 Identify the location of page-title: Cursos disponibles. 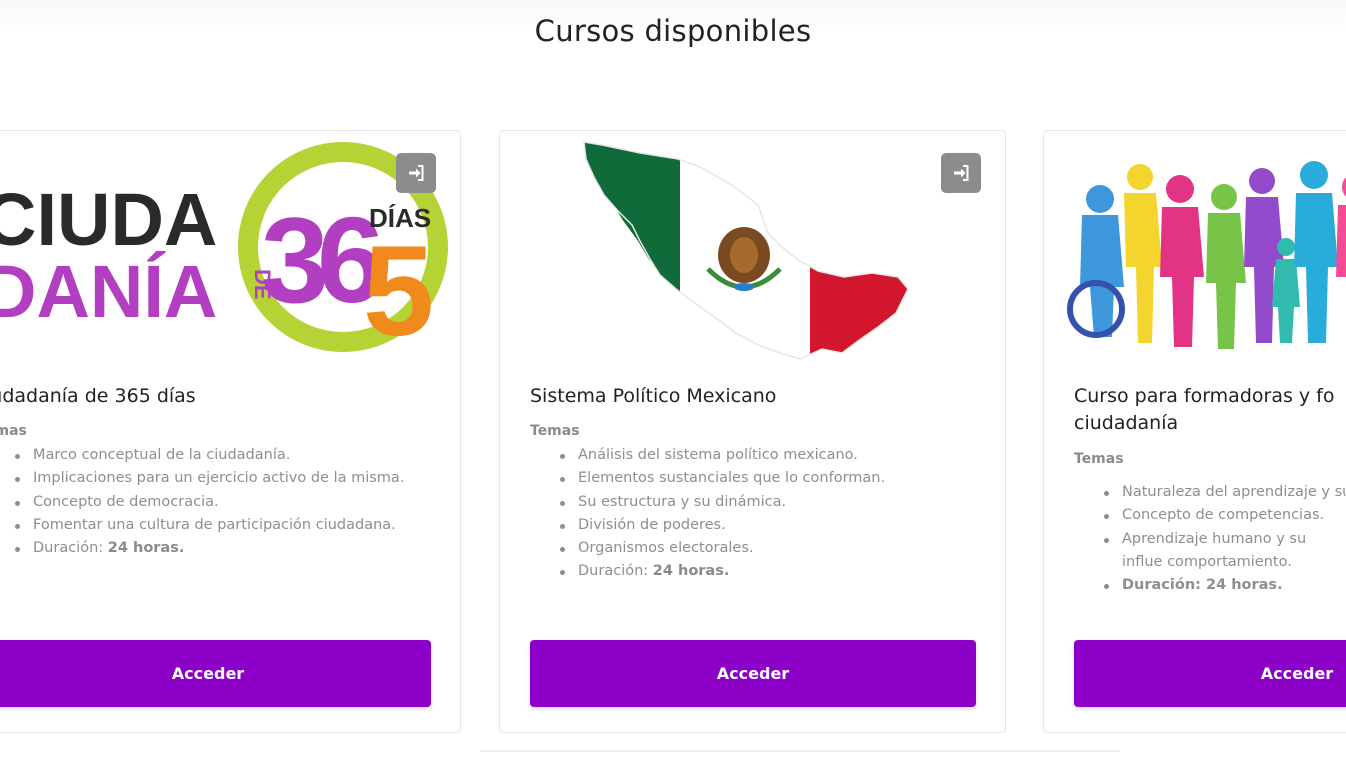
(673, 31).